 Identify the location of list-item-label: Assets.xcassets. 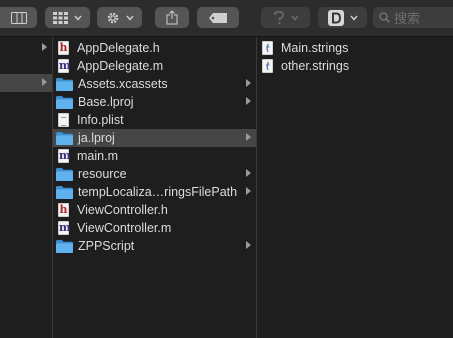
(123, 84).